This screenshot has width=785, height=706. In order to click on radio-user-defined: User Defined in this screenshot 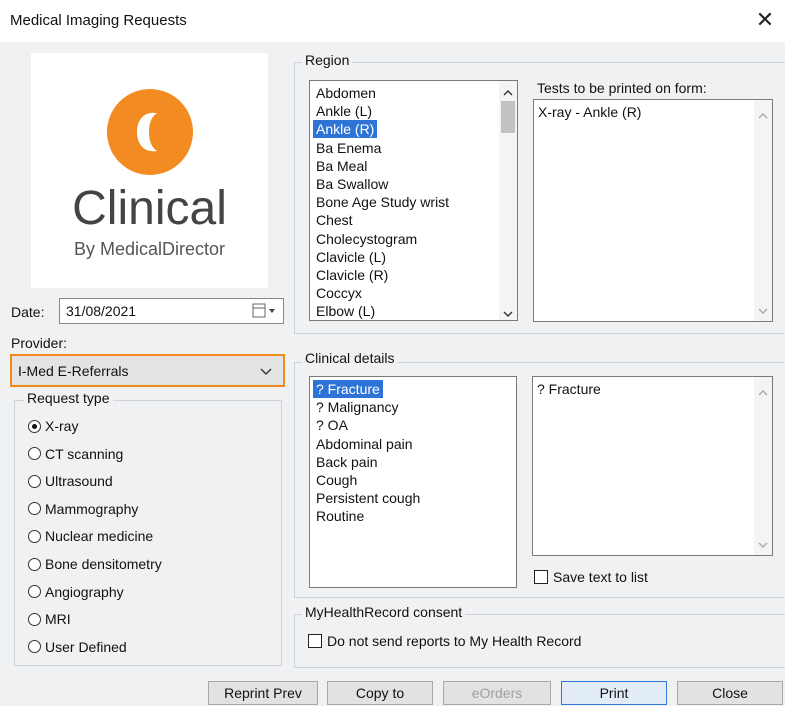, I will do `click(77, 647)`.